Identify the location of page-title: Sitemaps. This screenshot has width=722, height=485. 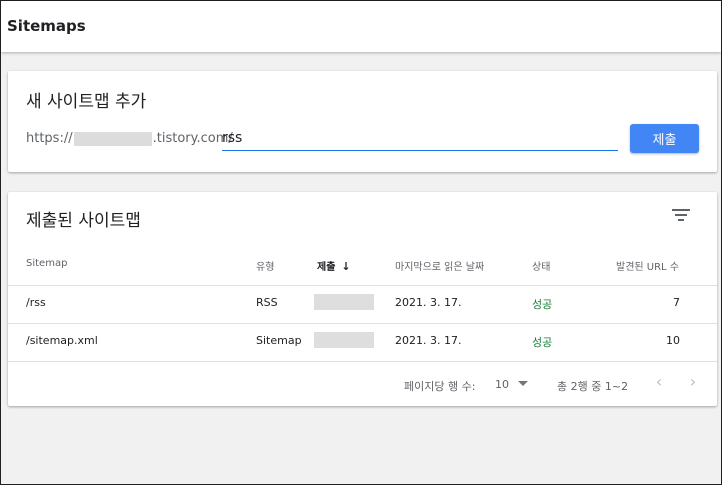
(46, 26).